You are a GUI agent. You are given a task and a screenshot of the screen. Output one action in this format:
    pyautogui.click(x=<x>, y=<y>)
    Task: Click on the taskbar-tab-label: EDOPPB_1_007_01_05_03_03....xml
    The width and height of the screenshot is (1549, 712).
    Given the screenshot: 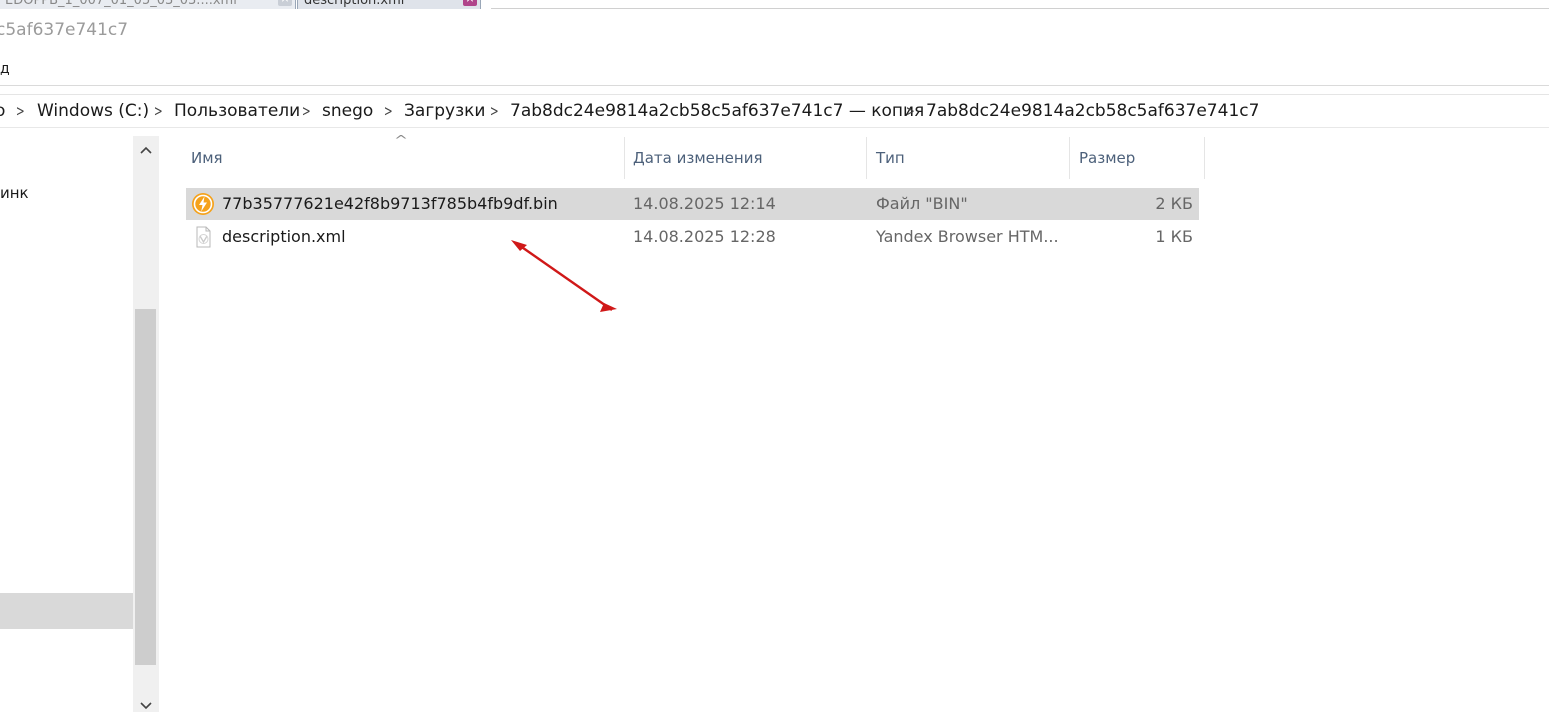 What is the action you would take?
    pyautogui.click(x=121, y=4)
    